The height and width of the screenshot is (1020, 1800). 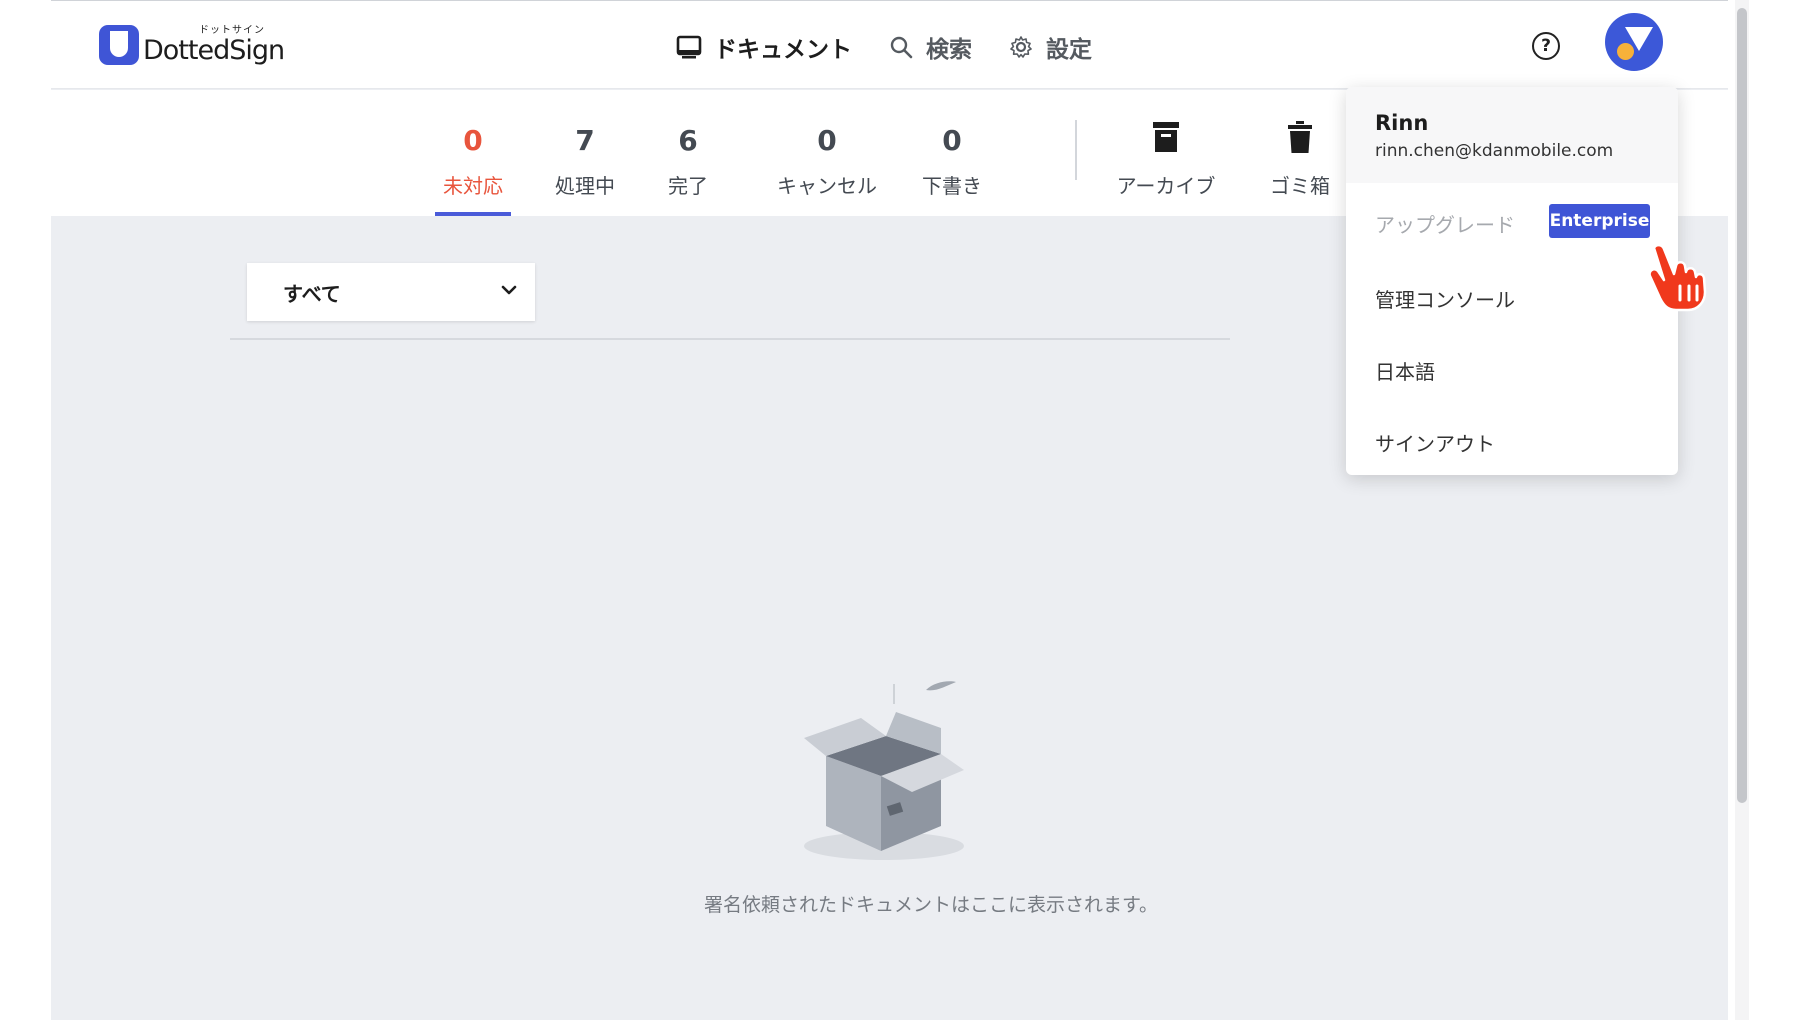 I want to click on help-icon: ?, so click(x=1546, y=46).